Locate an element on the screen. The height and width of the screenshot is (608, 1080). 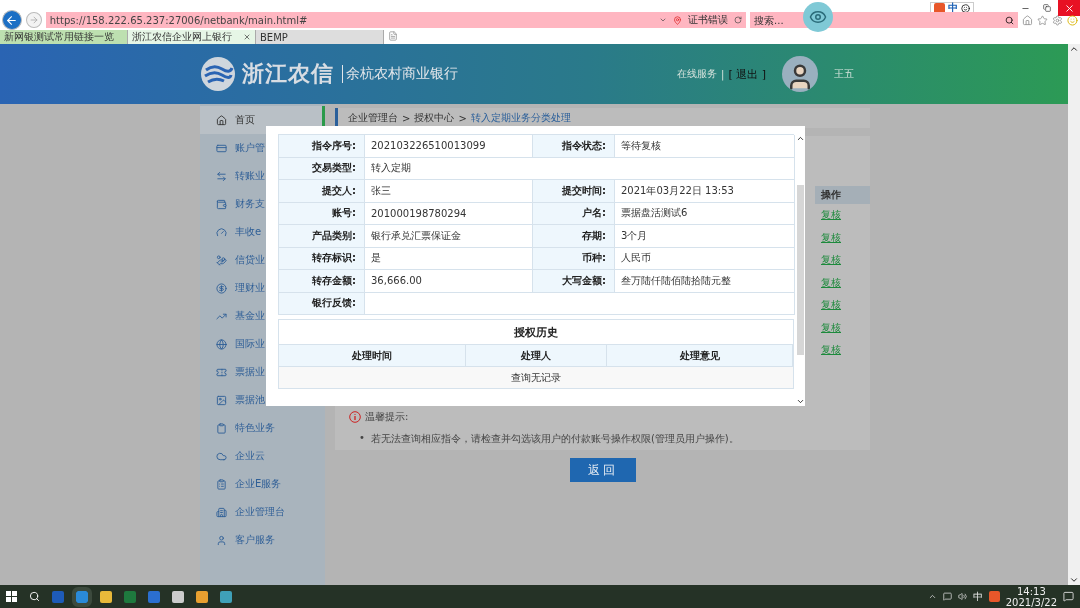
column-header: 处理时间 is located at coordinates (372, 355).